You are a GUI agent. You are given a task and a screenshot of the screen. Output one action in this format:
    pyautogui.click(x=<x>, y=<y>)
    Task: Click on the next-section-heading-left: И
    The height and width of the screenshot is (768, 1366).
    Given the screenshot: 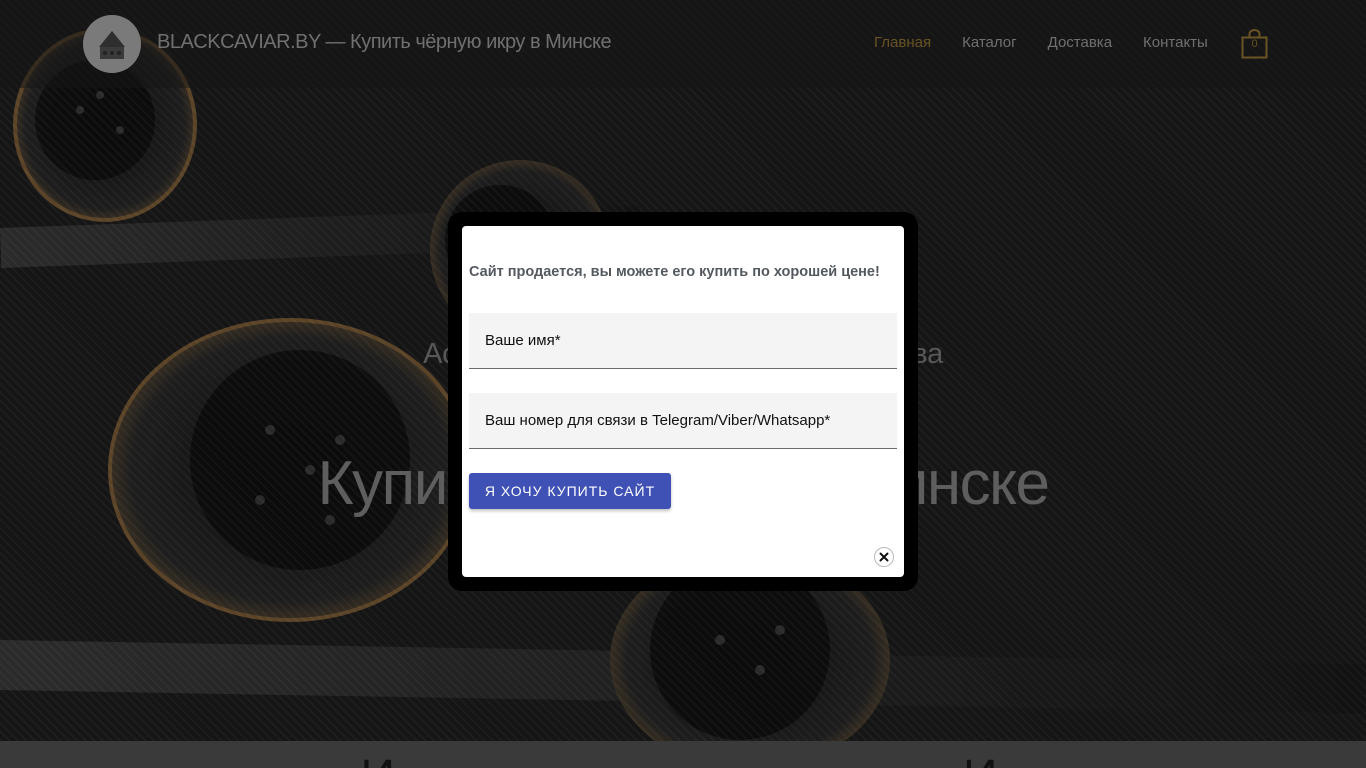 What is the action you would take?
    pyautogui.click(x=382, y=759)
    